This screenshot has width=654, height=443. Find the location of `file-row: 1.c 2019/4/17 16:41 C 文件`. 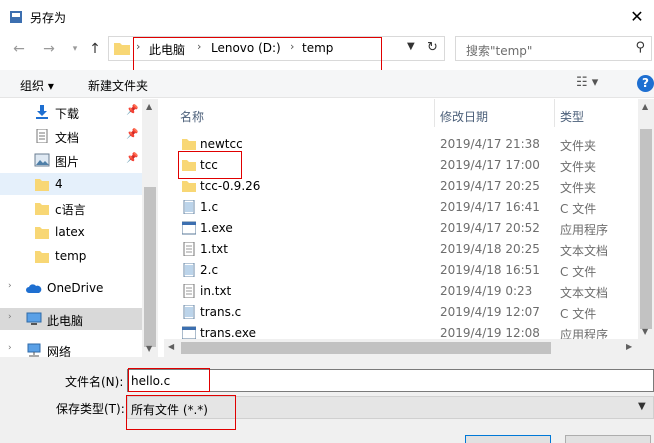

file-row: 1.c 2019/4/17 16:41 C 文件 is located at coordinates (409, 206).